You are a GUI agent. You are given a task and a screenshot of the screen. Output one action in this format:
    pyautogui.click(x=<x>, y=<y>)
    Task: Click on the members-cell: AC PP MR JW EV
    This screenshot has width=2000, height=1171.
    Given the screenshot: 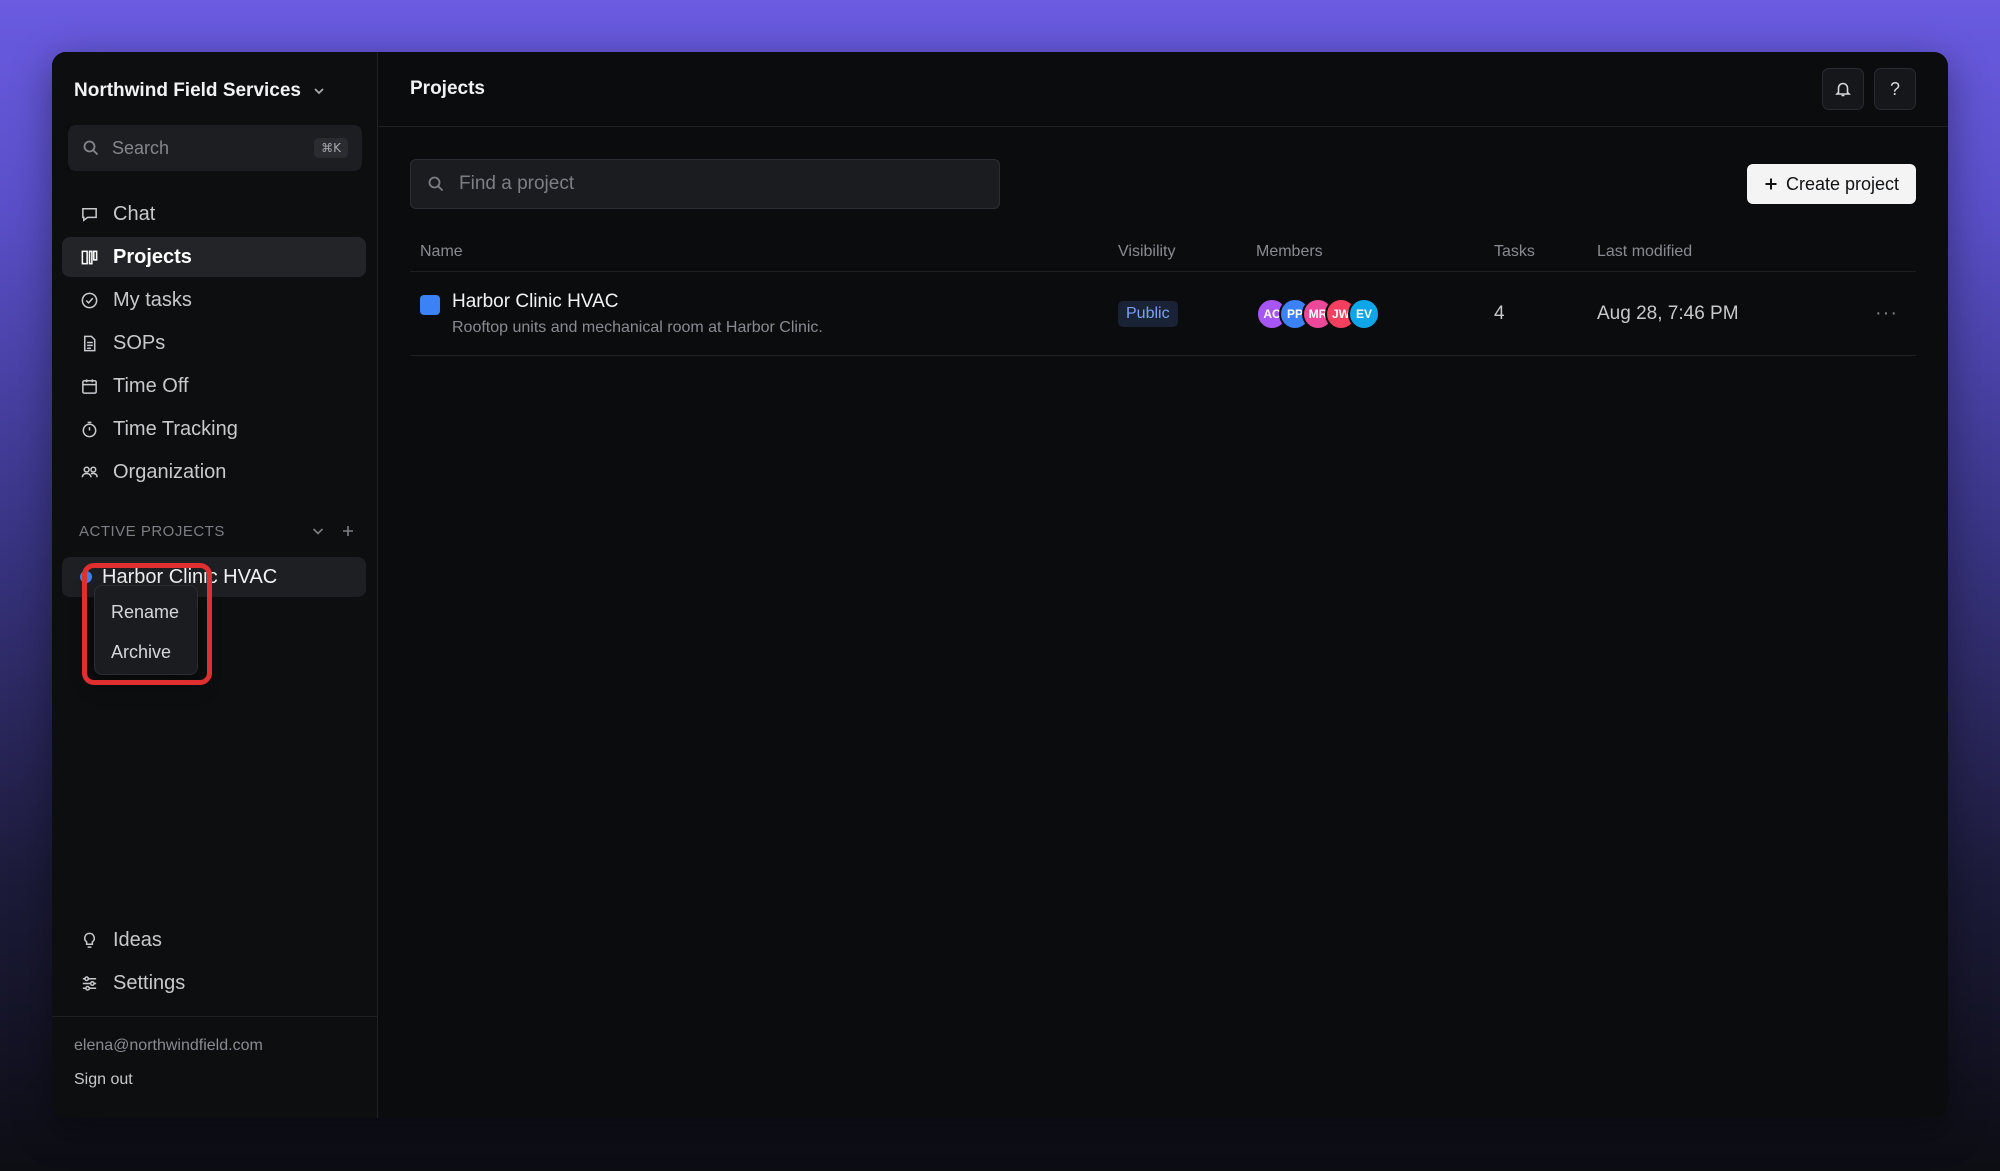 What is the action you would take?
    pyautogui.click(x=1375, y=313)
    